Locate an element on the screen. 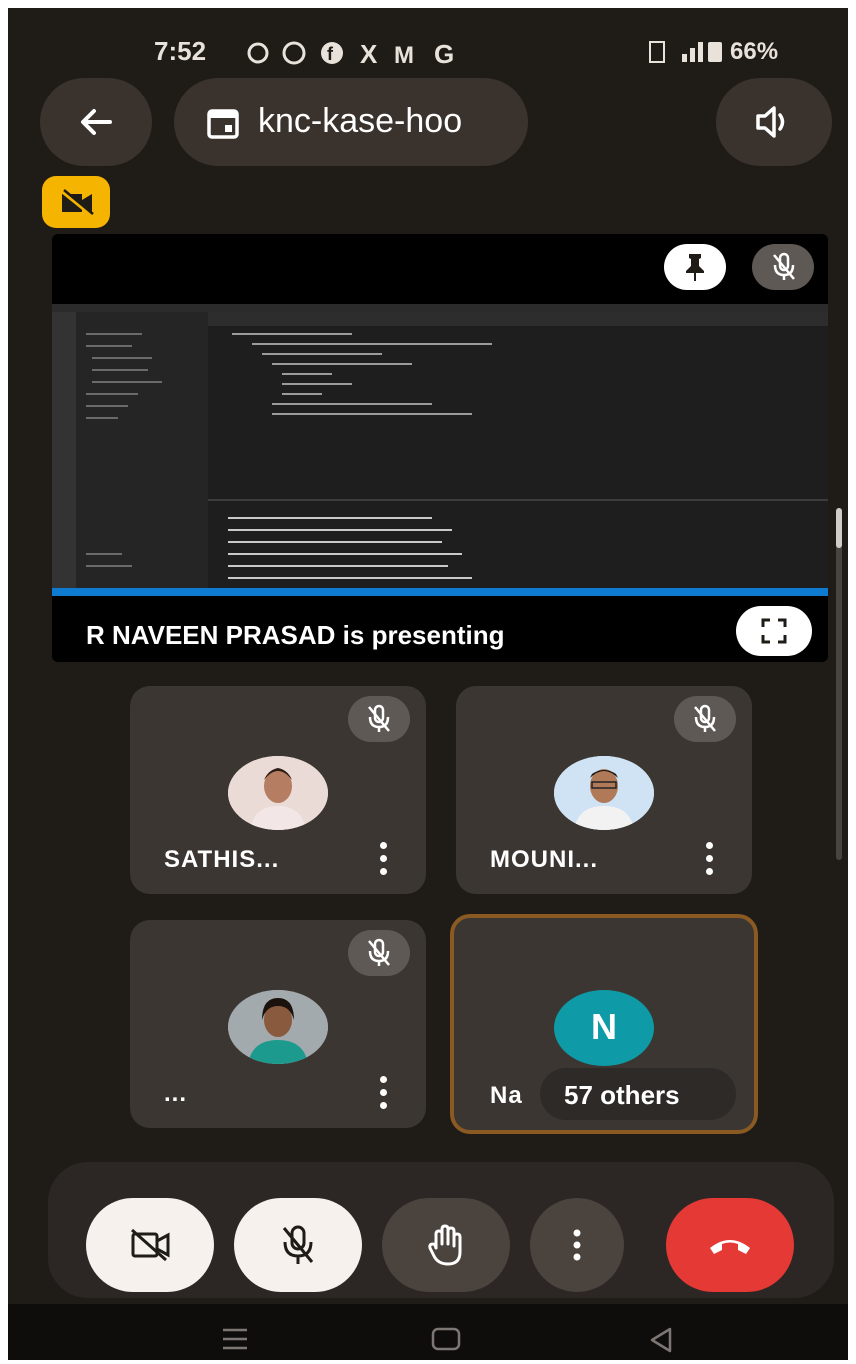 This screenshot has width=856, height=1364. gmail-icon: M is located at coordinates (404, 55).